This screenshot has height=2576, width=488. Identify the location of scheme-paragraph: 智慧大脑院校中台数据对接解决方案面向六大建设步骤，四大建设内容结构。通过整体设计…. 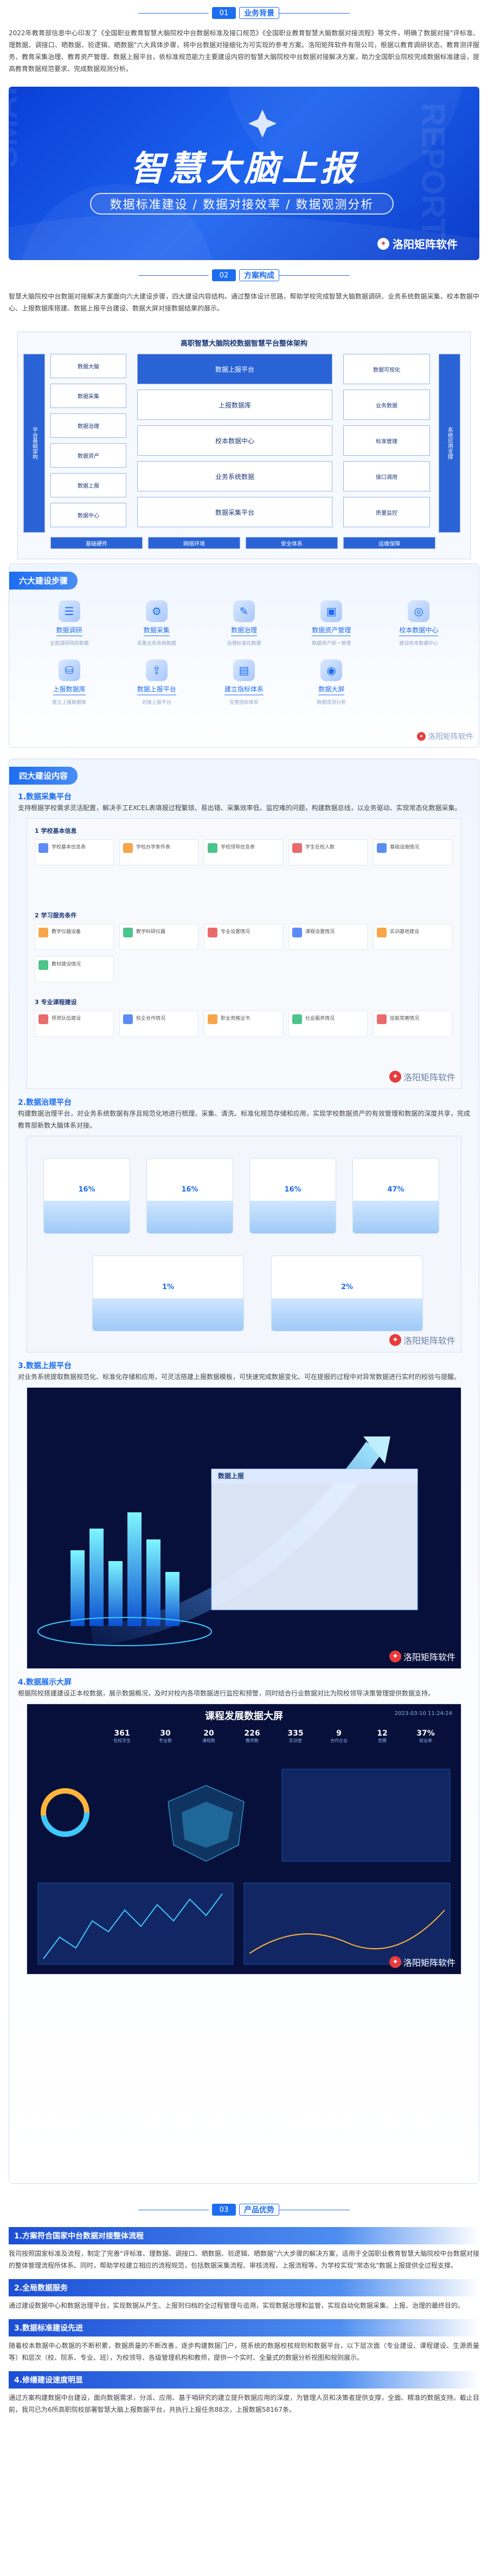
(244, 302).